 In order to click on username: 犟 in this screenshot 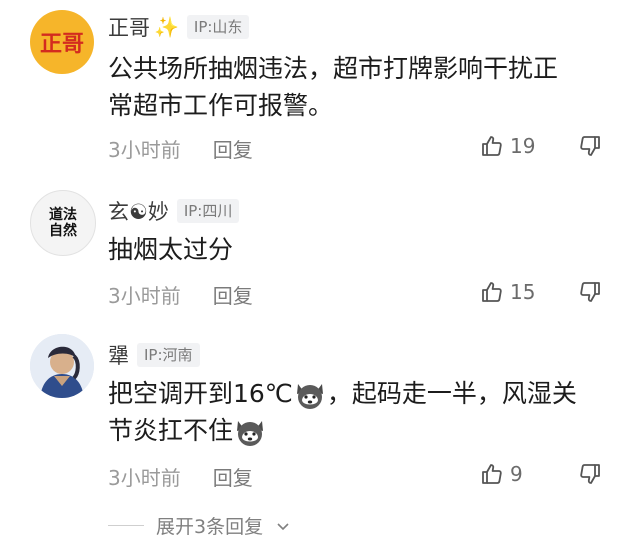, I will do `click(118, 355)`.